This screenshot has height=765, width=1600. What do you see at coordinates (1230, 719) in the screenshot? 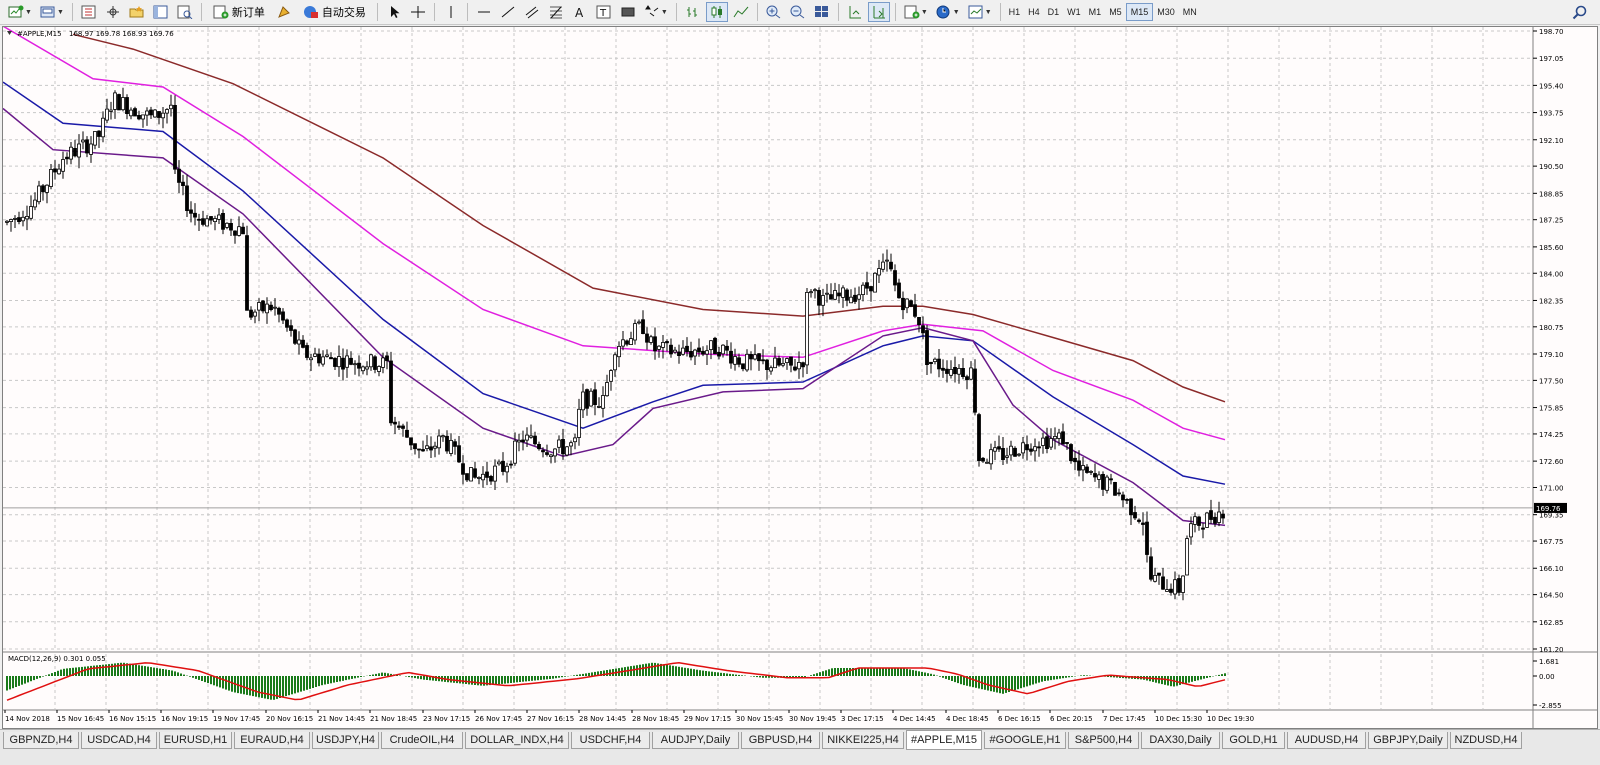
I see `date-label: 10 Dec 19:30` at bounding box center [1230, 719].